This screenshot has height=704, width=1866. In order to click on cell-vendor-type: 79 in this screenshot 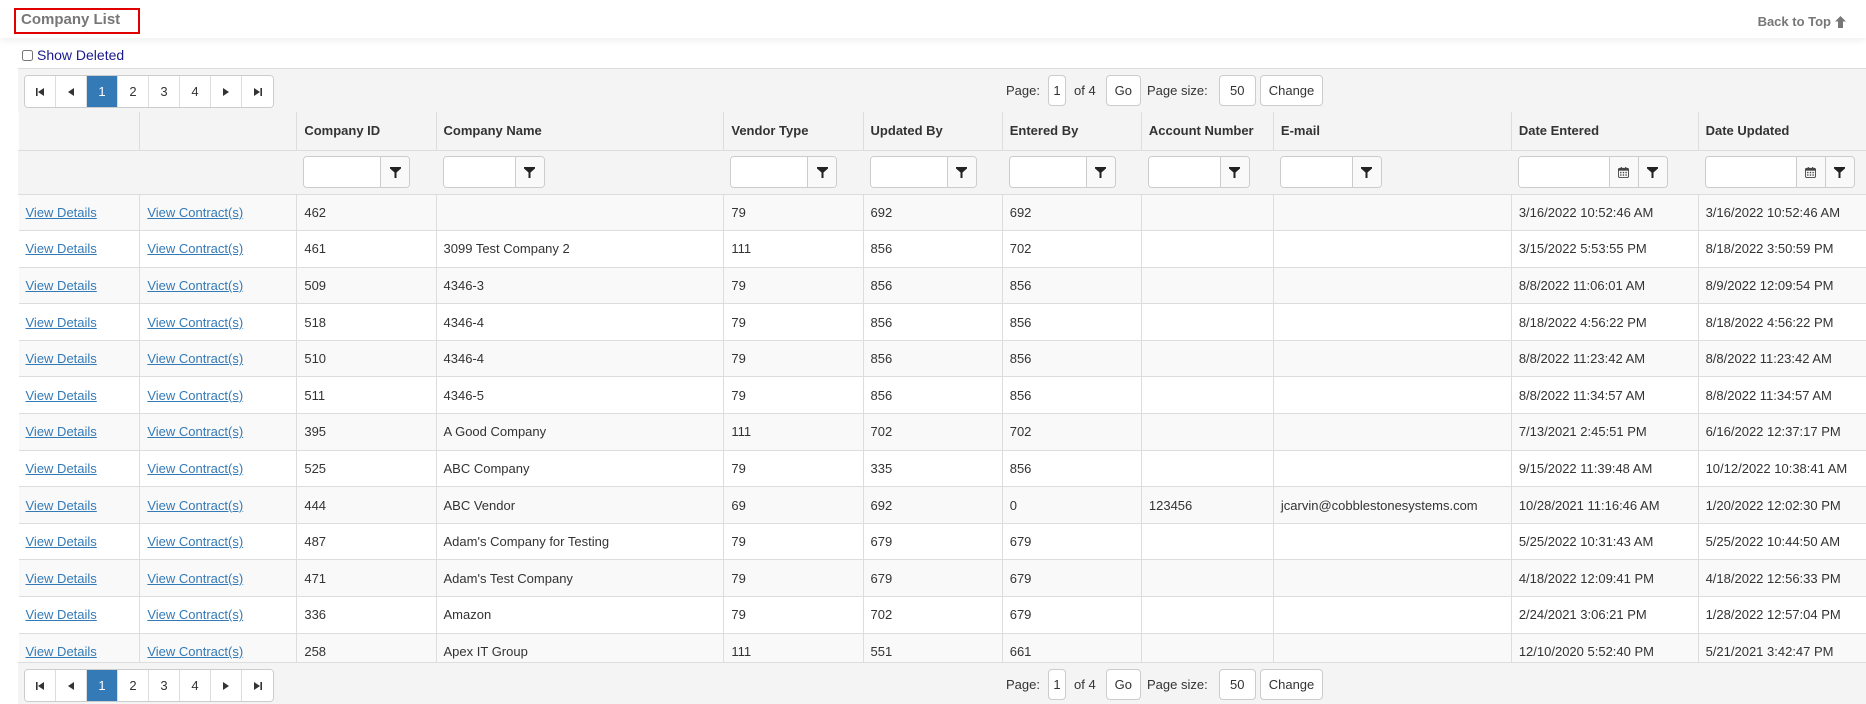, I will do `click(793, 542)`.